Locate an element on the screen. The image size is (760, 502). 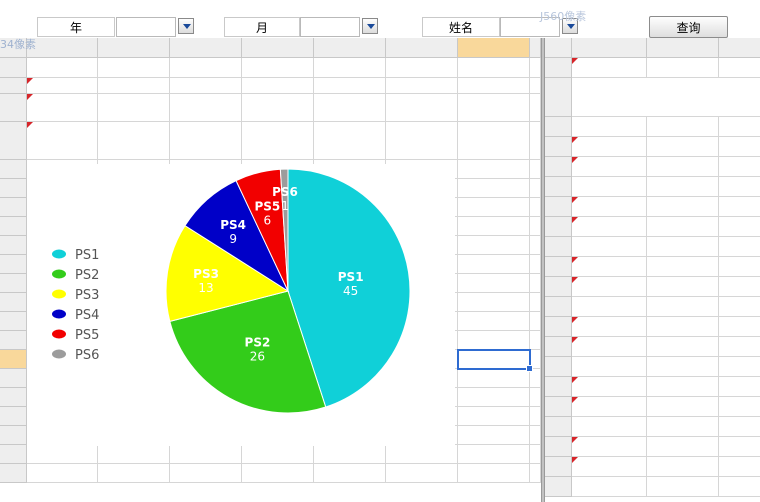
cell-h1 is located at coordinates (535, 68).